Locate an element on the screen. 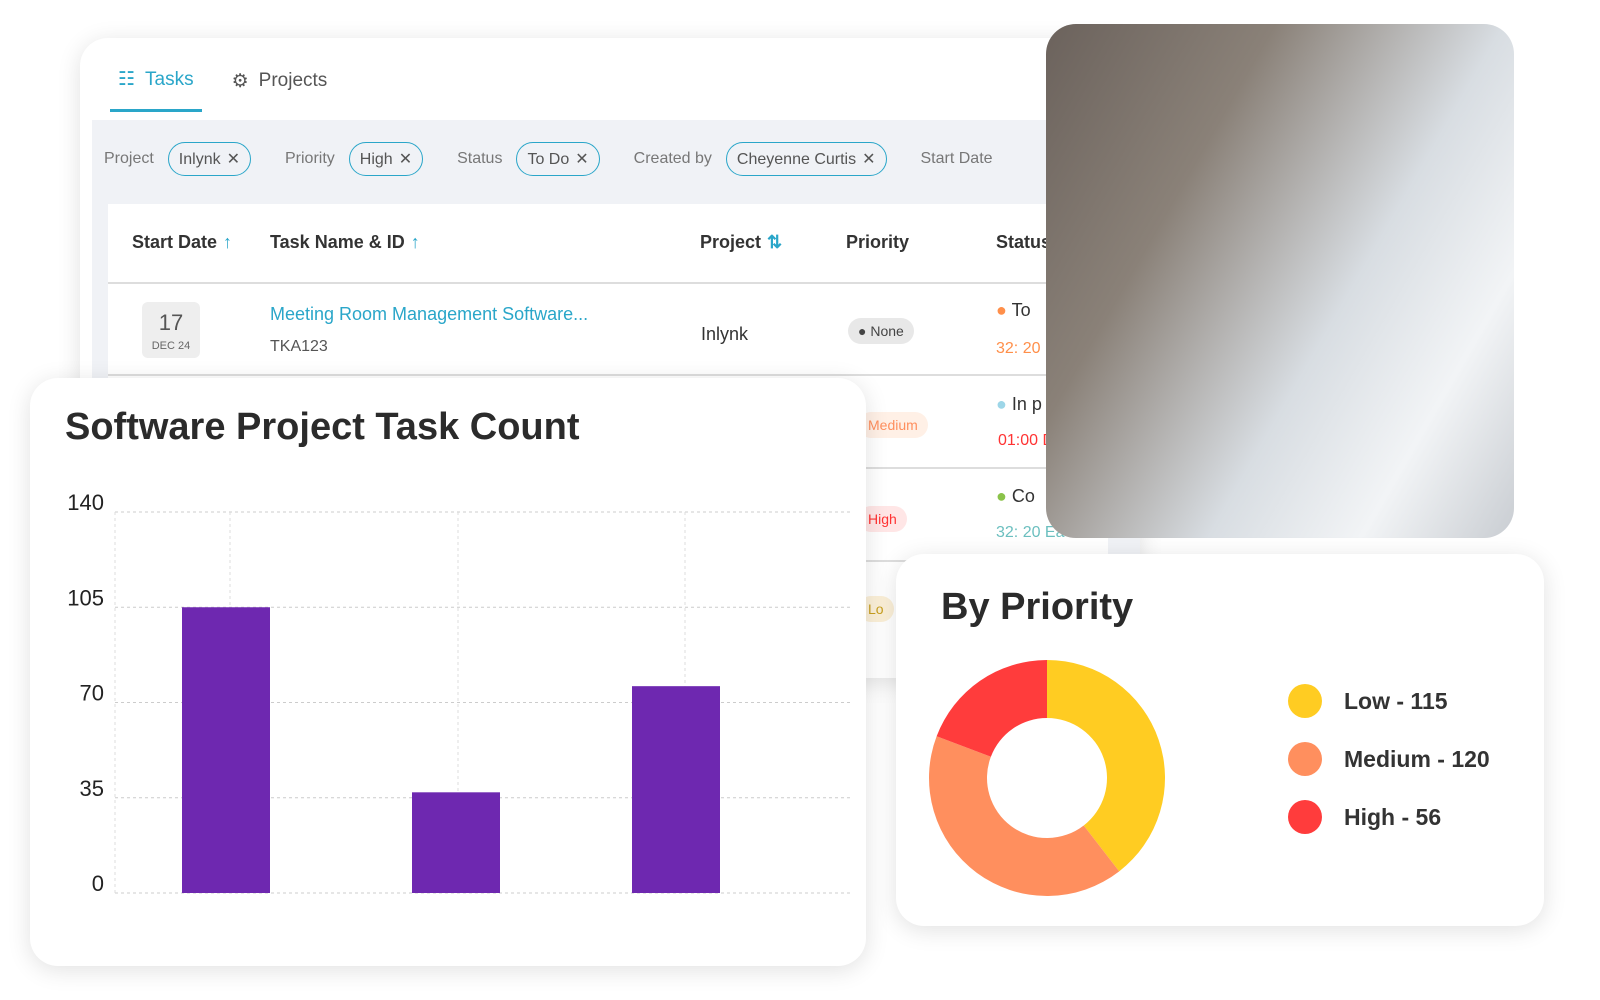 The image size is (1600, 1000). y-tick-label: 70 is located at coordinates (92, 693).